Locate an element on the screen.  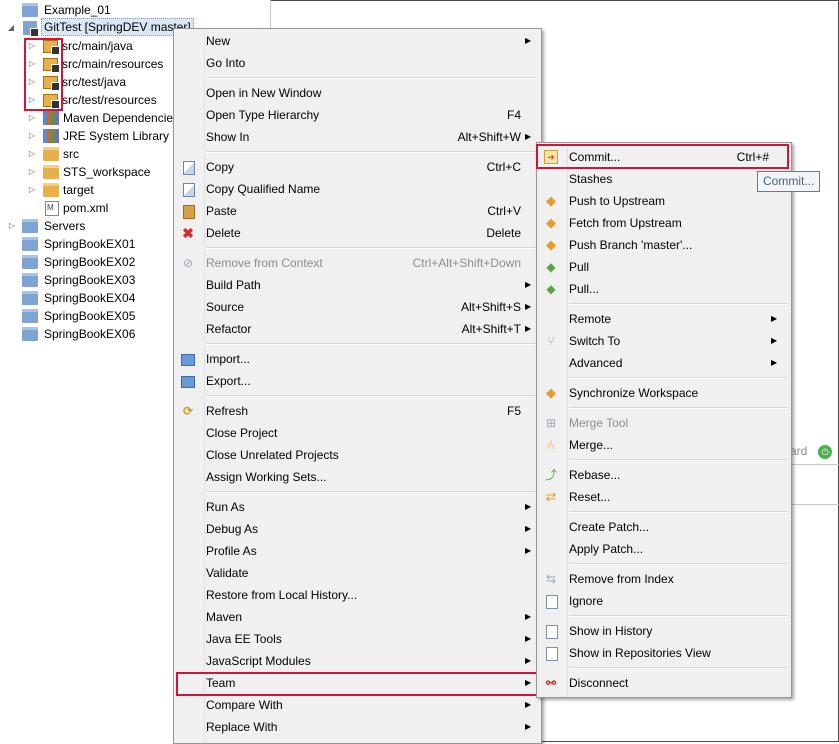
menu-item-push-to-upstream: ◆ Push to Upstream is located at coordinates (664, 201).